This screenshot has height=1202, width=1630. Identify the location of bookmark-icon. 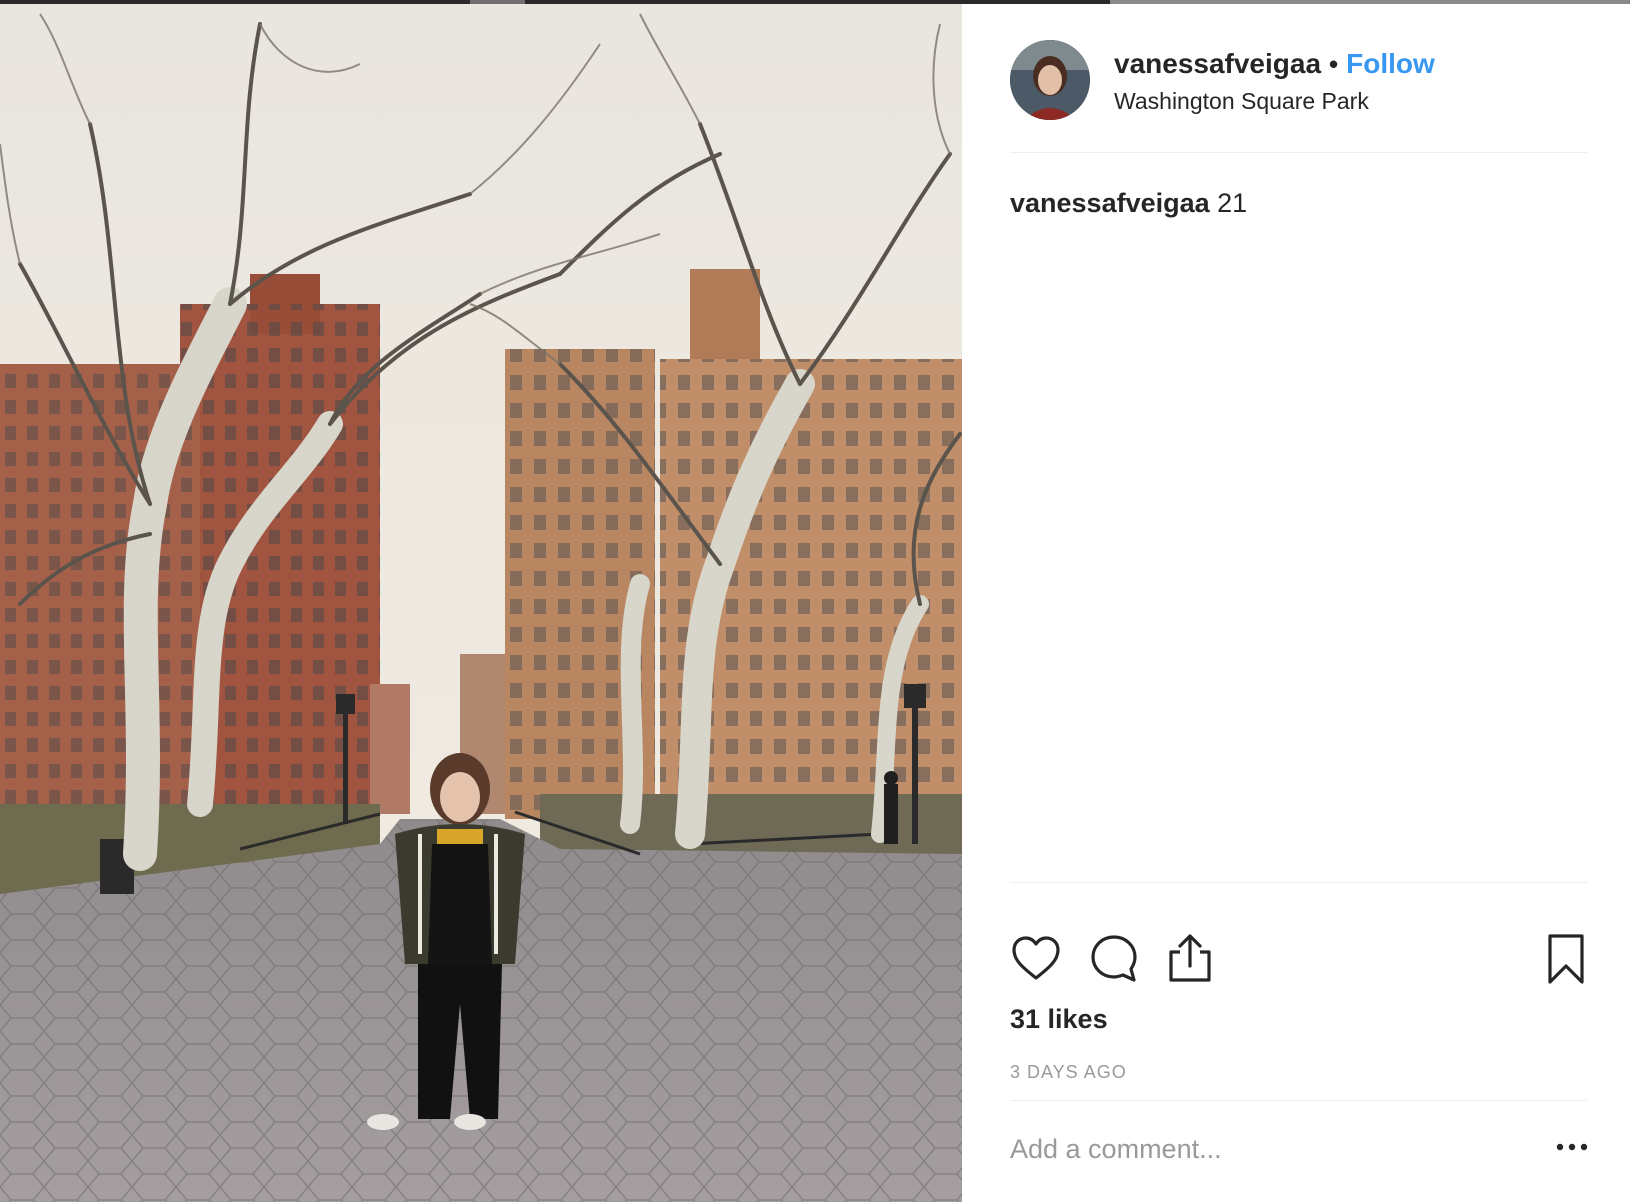
(1566, 959).